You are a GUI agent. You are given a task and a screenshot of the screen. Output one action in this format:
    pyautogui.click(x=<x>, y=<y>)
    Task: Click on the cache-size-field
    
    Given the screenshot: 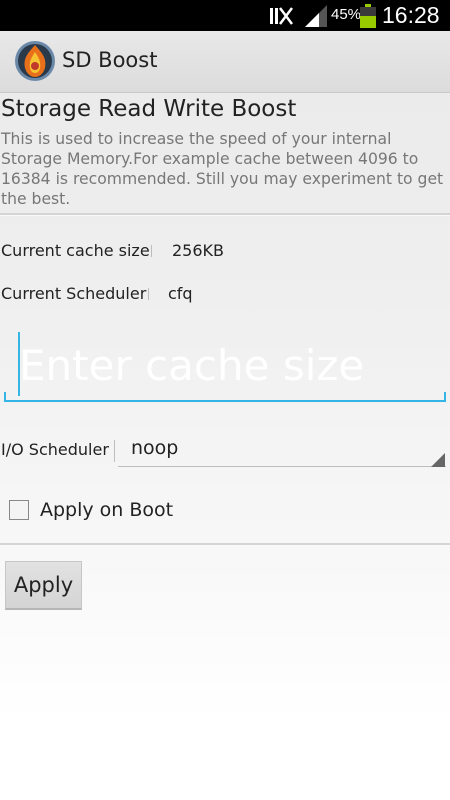 What is the action you would take?
    pyautogui.click(x=225, y=365)
    